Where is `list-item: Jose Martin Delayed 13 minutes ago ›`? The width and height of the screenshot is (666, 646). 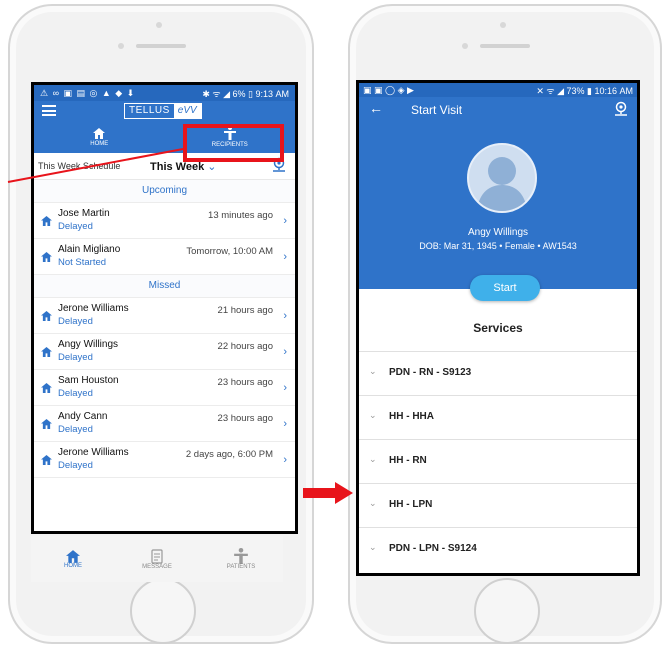 list-item: Jose Martin Delayed 13 minutes ago › is located at coordinates (164, 221).